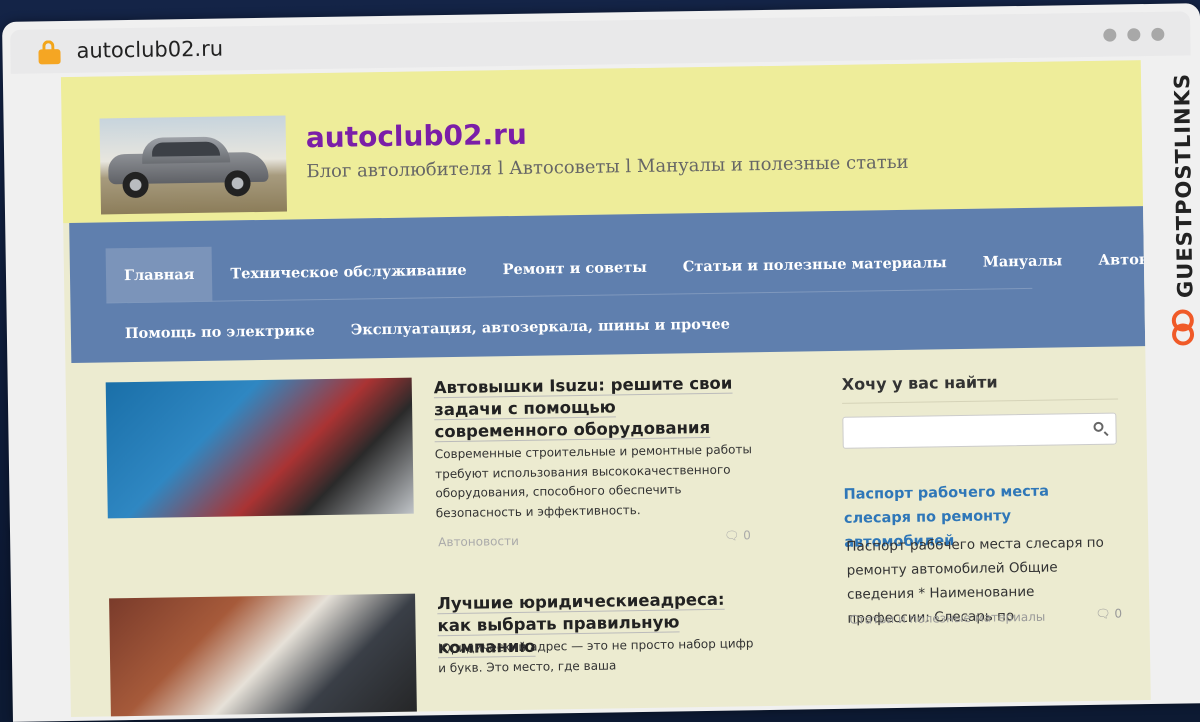 The image size is (1200, 722). I want to click on post-comment-count: 0, so click(747, 535).